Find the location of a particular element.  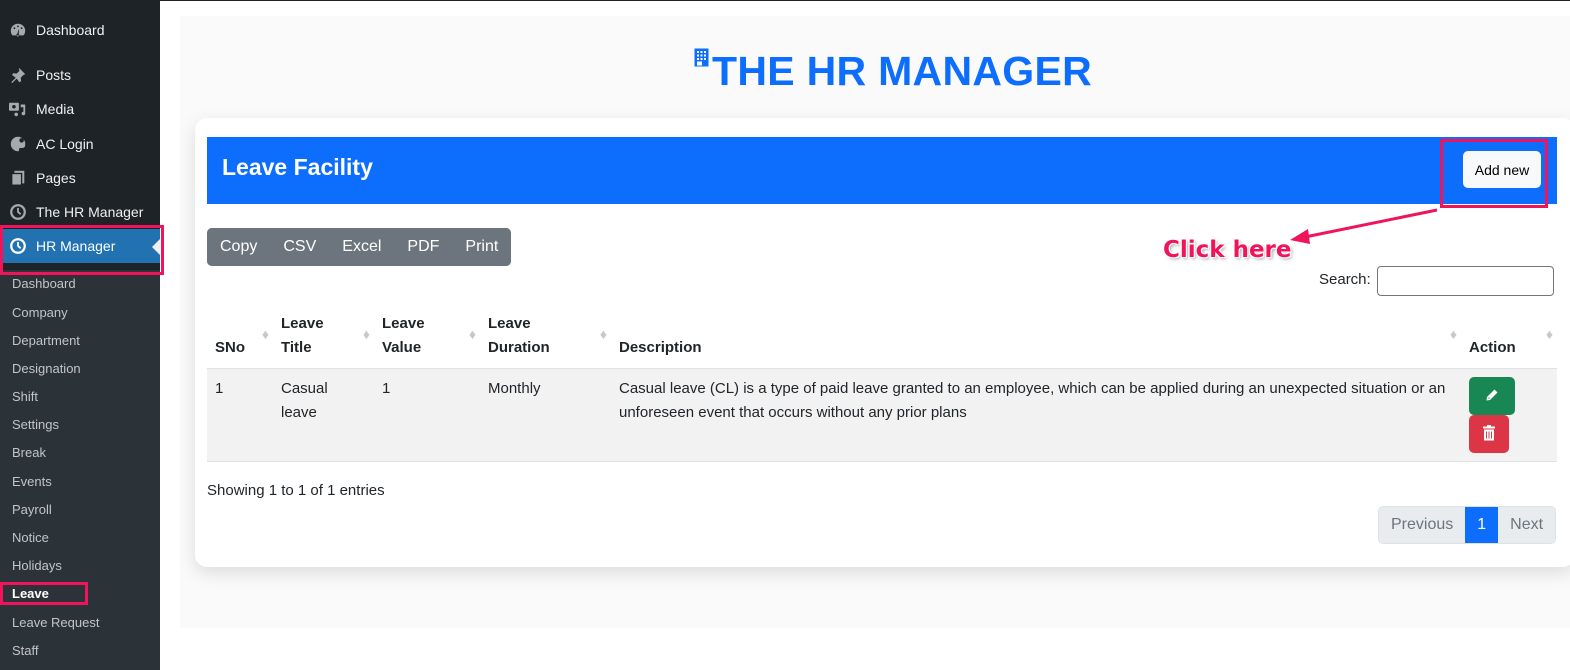

sidebar-item-label: Dashboard is located at coordinates (70, 30).